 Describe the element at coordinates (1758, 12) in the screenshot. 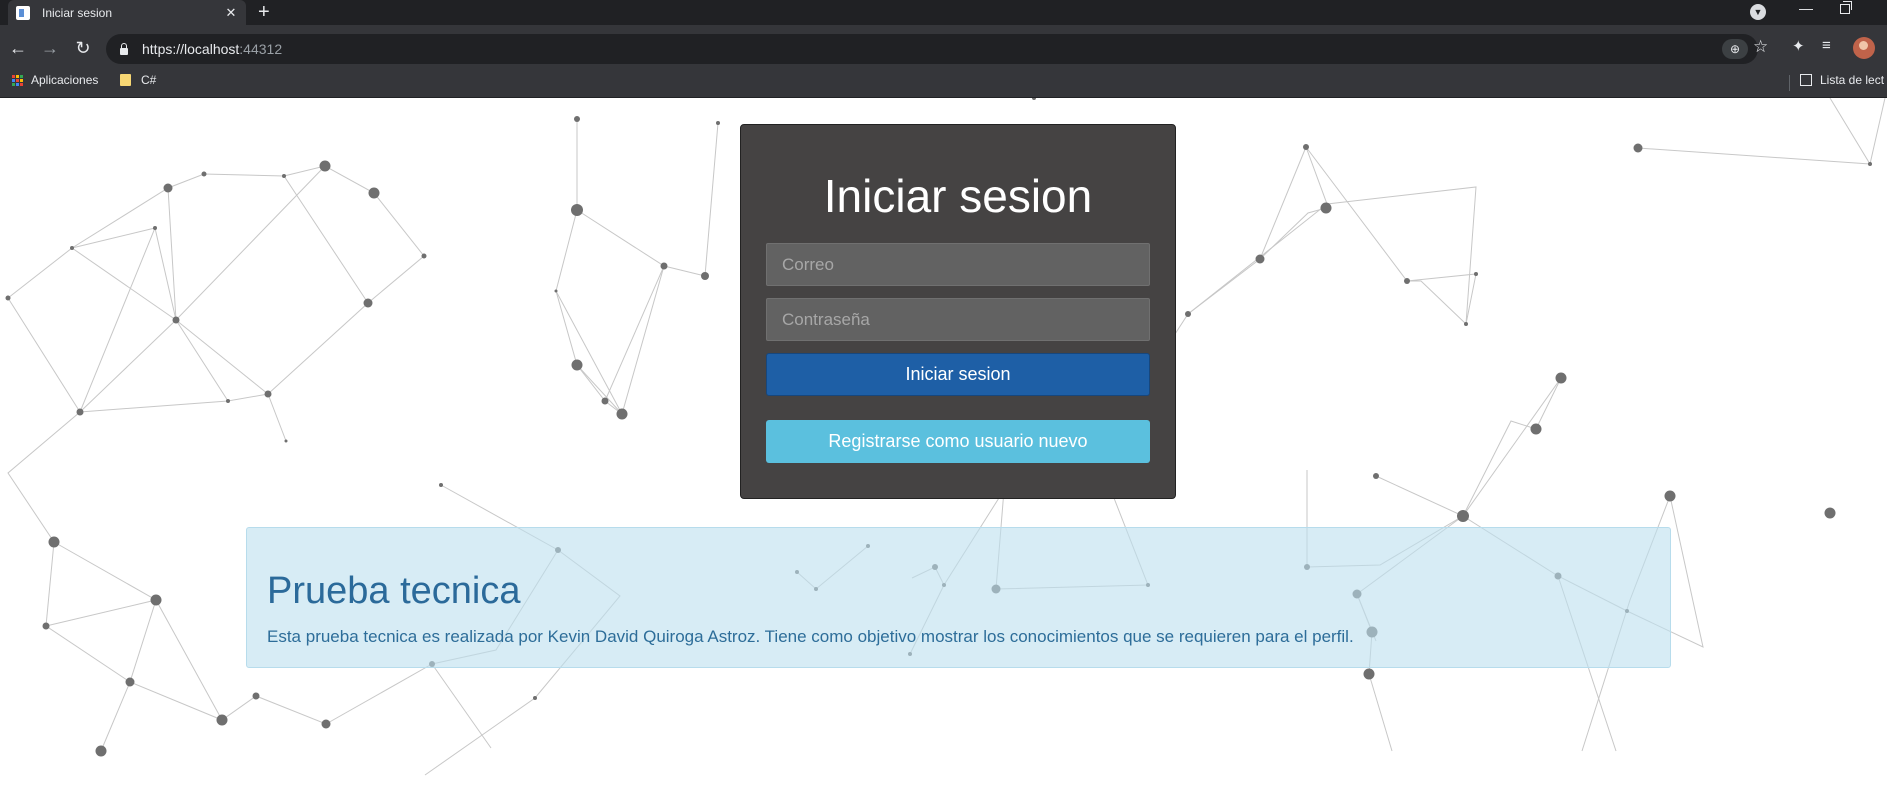

I see `tab-search-icon: ▼` at that location.